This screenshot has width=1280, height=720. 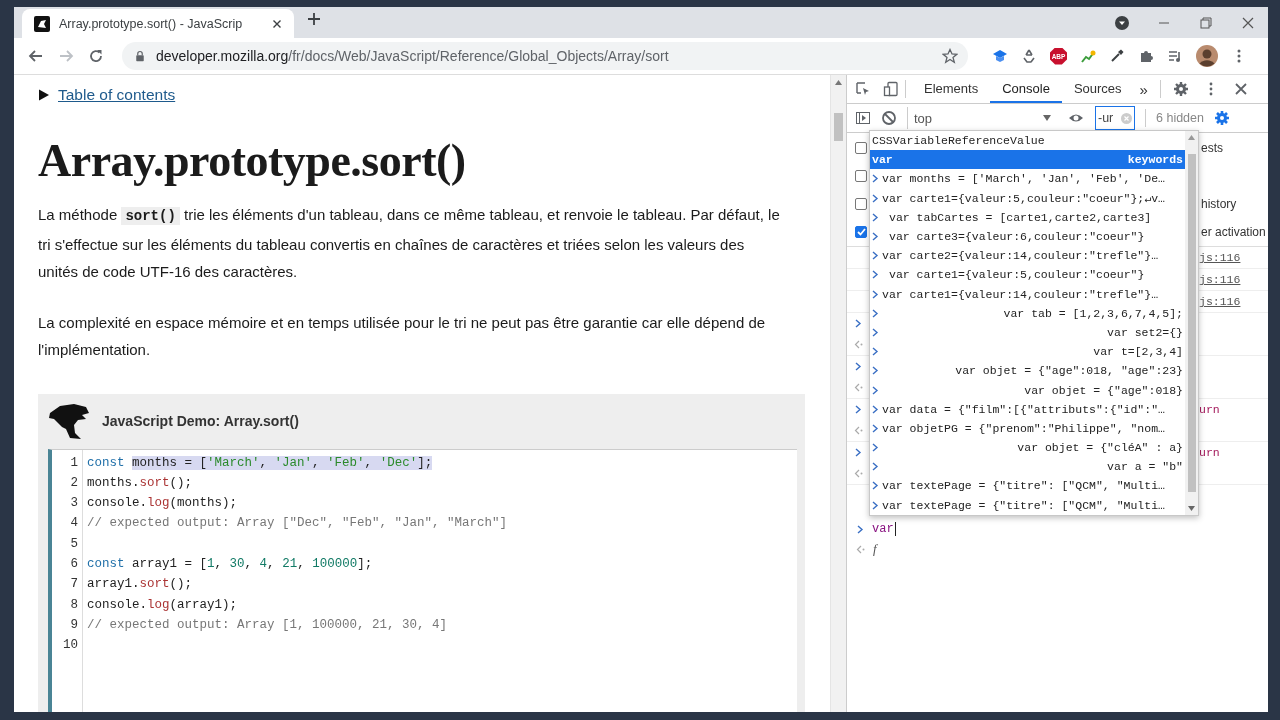 What do you see at coordinates (230, 564) in the screenshot?
I see `code-line: const array1 = [1, 30, 4, 21, 100000];` at bounding box center [230, 564].